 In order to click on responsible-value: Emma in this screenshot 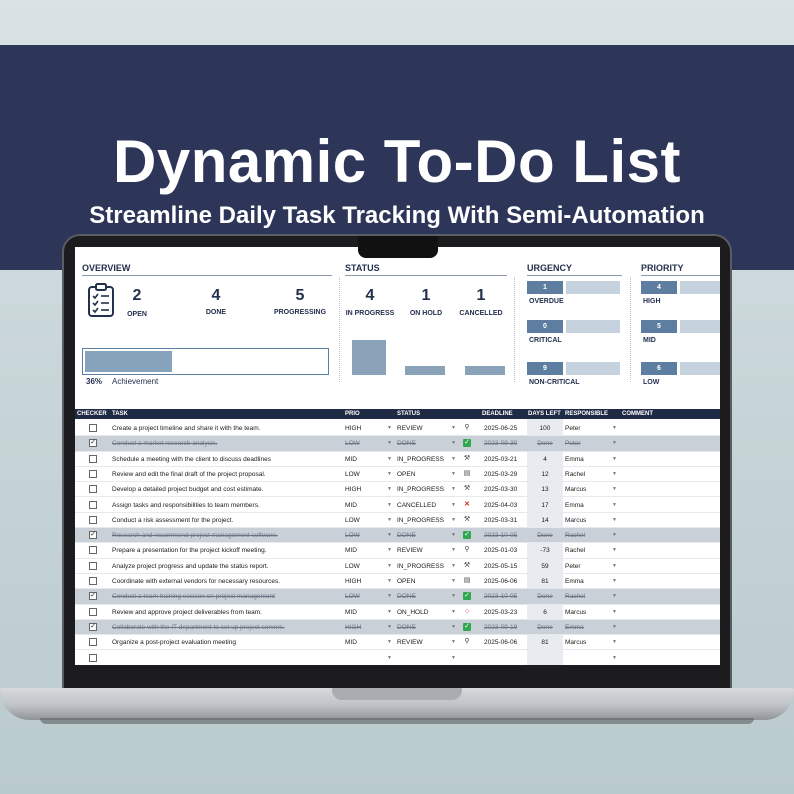, I will do `click(574, 505)`.